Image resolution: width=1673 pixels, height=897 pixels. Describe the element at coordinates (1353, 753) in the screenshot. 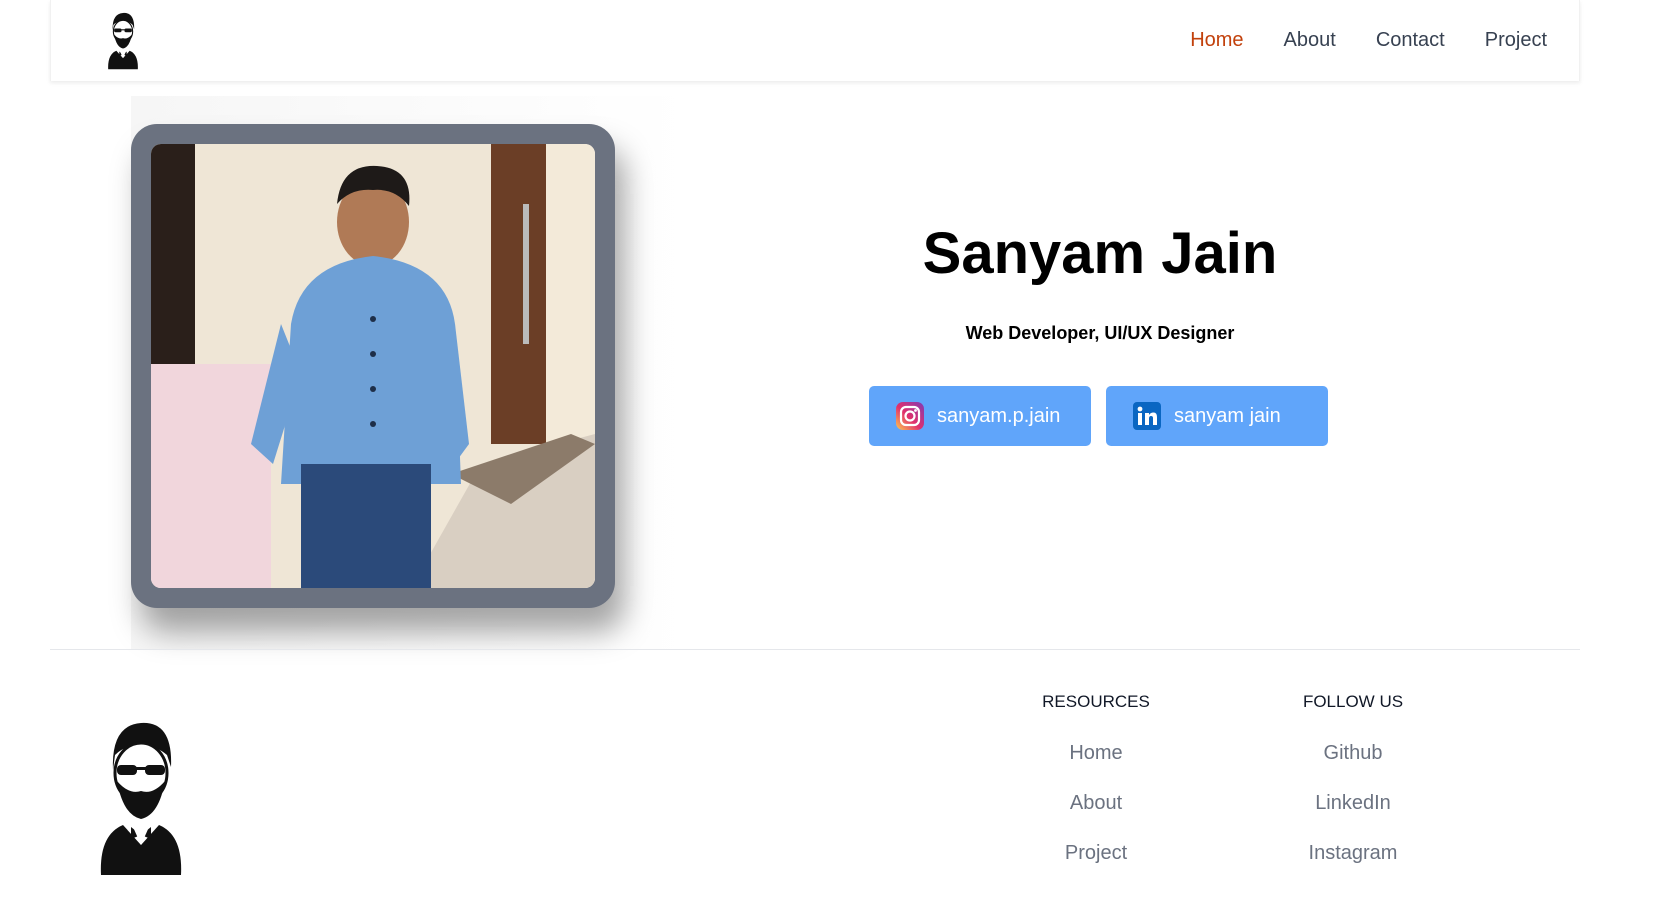

I see `footer-link-github: Github` at that location.